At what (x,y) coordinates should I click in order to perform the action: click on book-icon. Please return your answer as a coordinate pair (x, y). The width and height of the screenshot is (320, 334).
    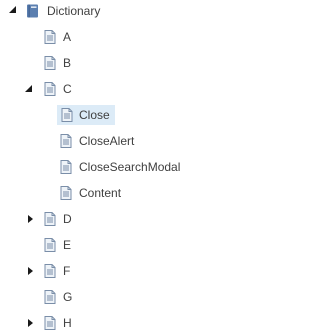
    Looking at the image, I should click on (33, 11).